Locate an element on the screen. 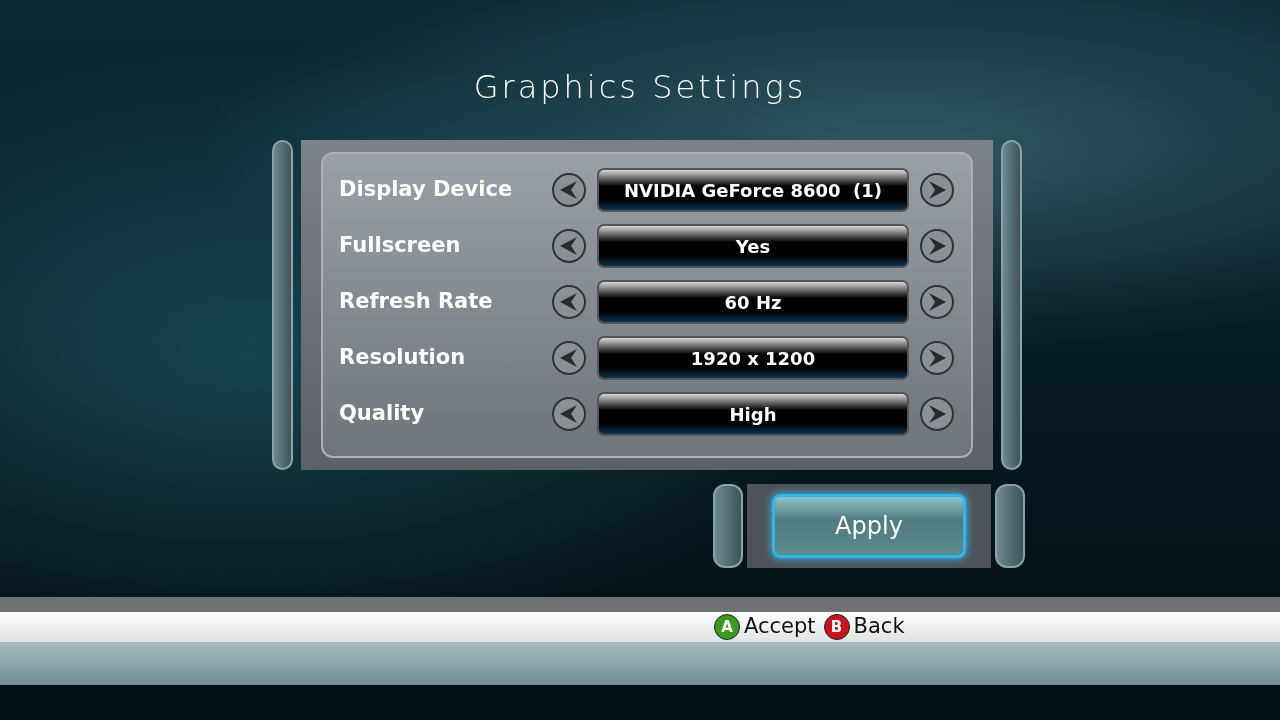 Image resolution: width=1280 pixels, height=720 pixels. setting-value: NVIDIA GeForce 8600 (1) is located at coordinates (753, 190).